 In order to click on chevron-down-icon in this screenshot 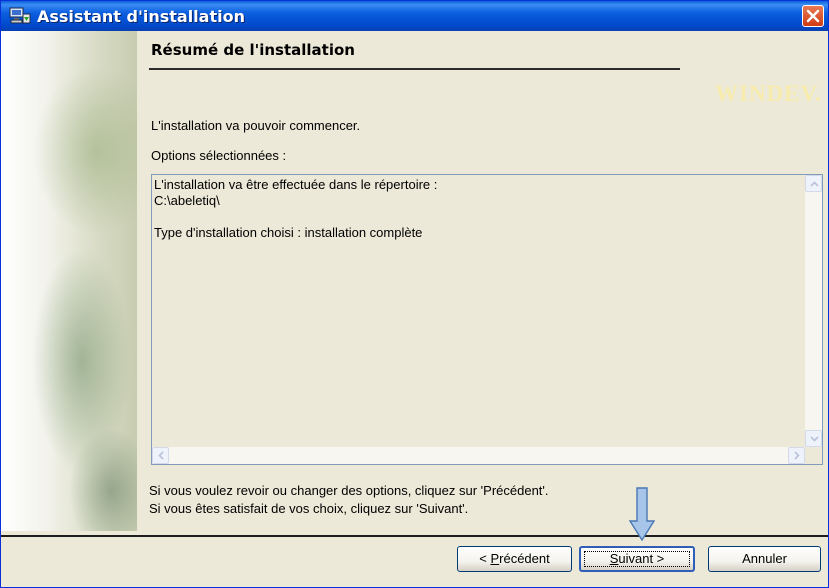, I will do `click(814, 439)`.